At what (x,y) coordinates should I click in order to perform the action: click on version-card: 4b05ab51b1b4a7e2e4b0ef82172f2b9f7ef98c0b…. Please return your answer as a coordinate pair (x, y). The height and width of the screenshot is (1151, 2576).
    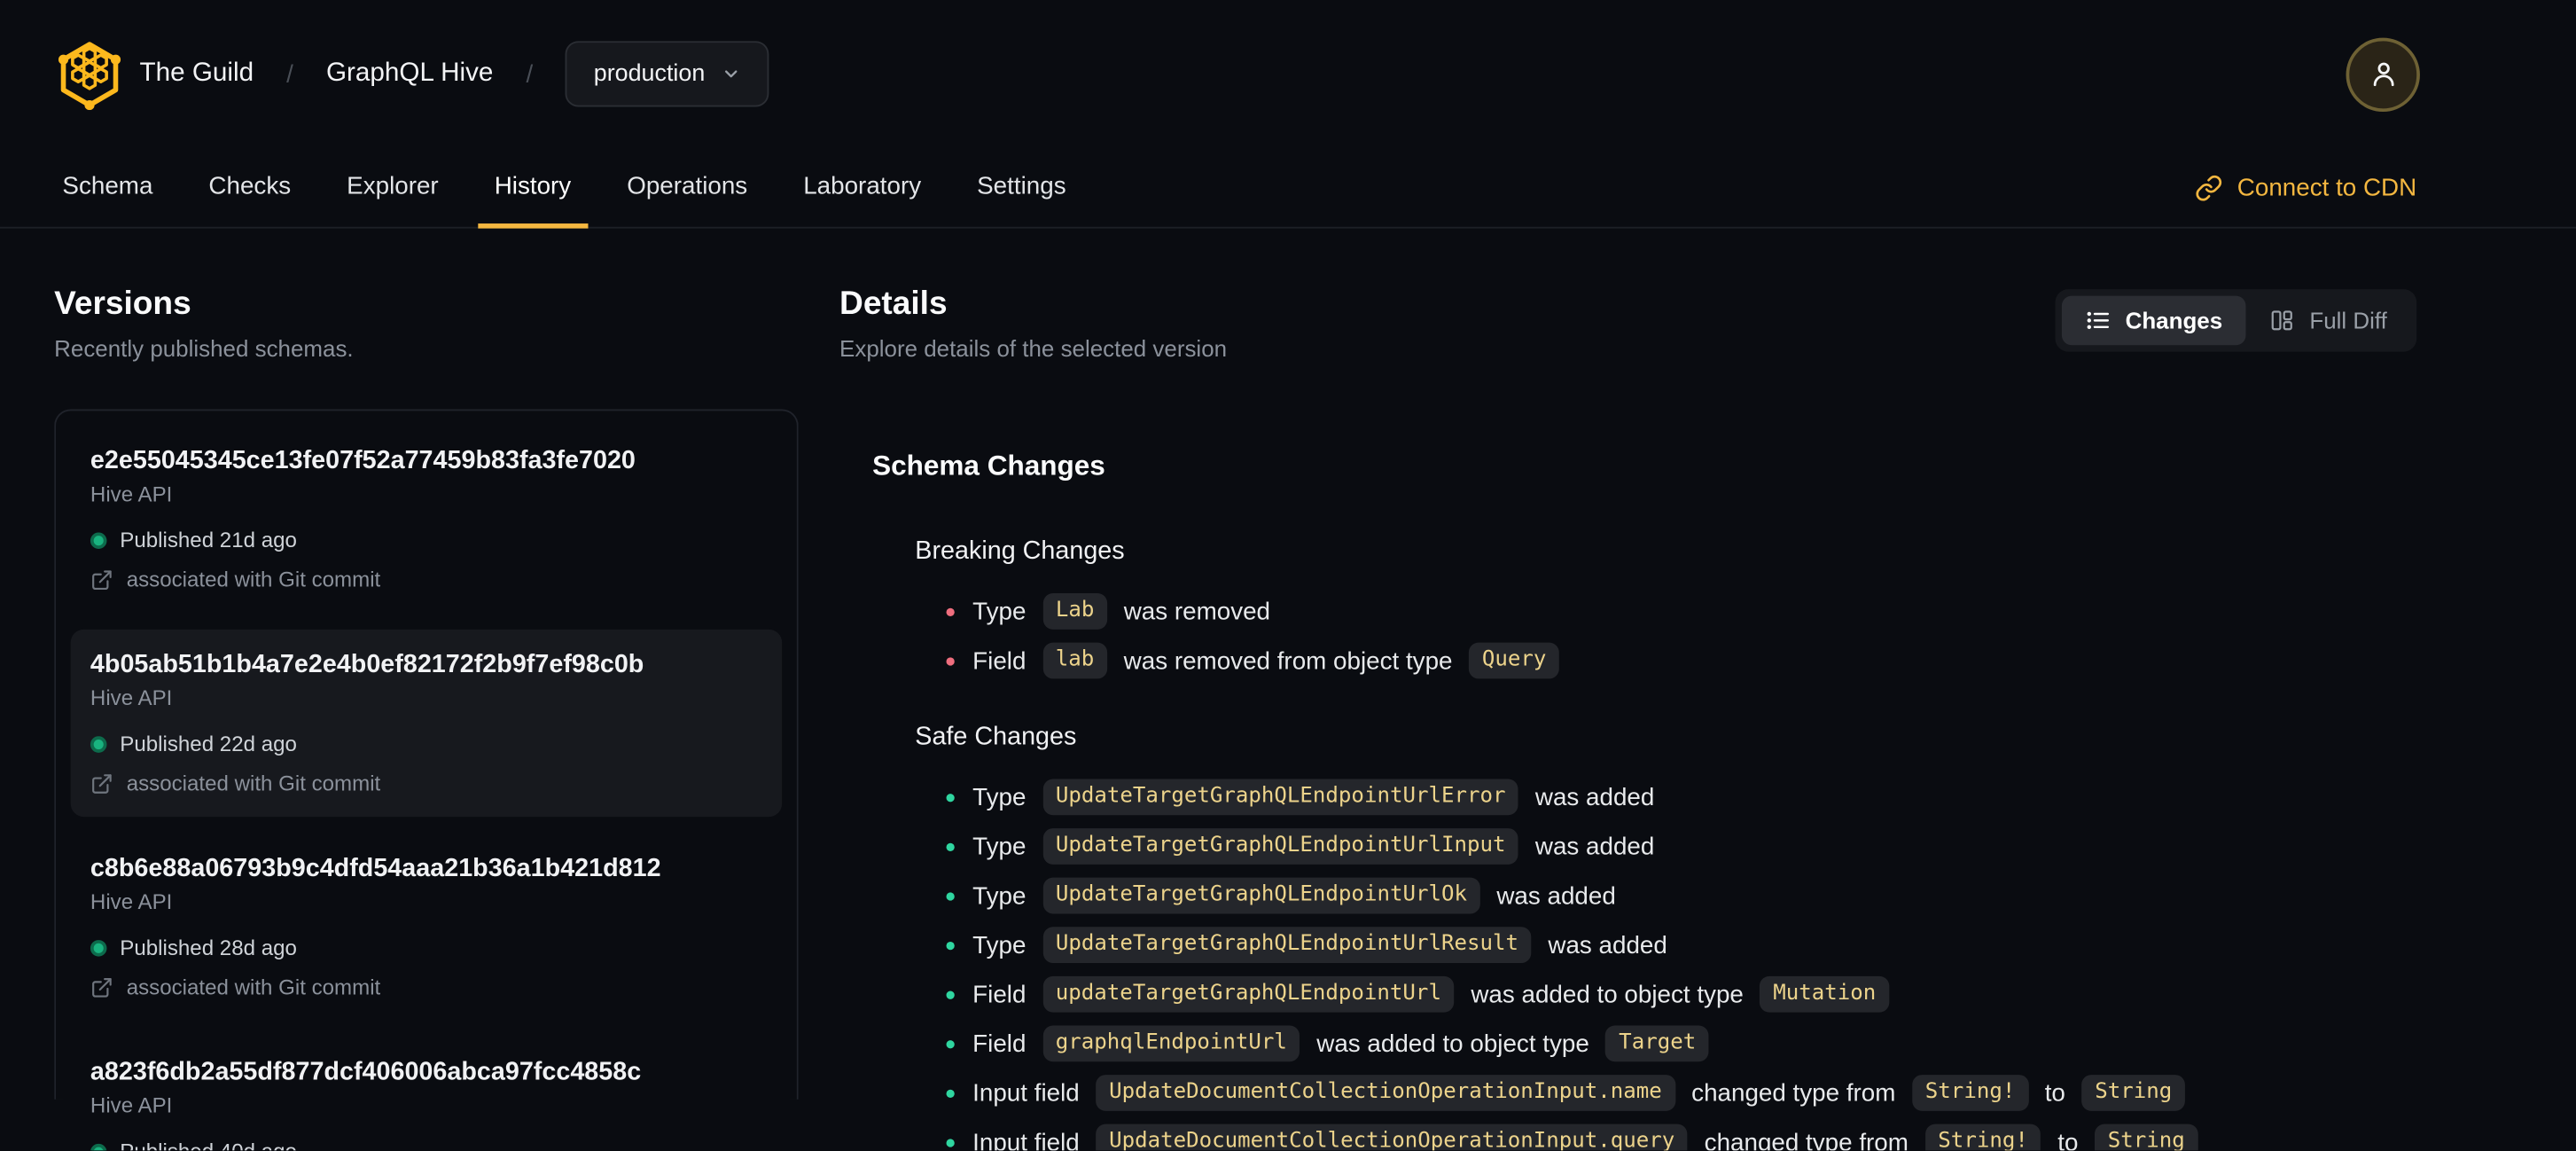
    Looking at the image, I should click on (426, 723).